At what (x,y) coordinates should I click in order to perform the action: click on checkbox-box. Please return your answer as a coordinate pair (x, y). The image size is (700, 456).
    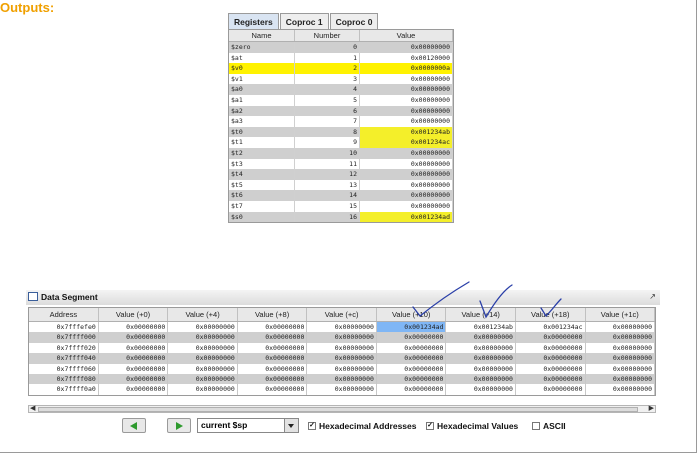
    Looking at the image, I should click on (536, 426).